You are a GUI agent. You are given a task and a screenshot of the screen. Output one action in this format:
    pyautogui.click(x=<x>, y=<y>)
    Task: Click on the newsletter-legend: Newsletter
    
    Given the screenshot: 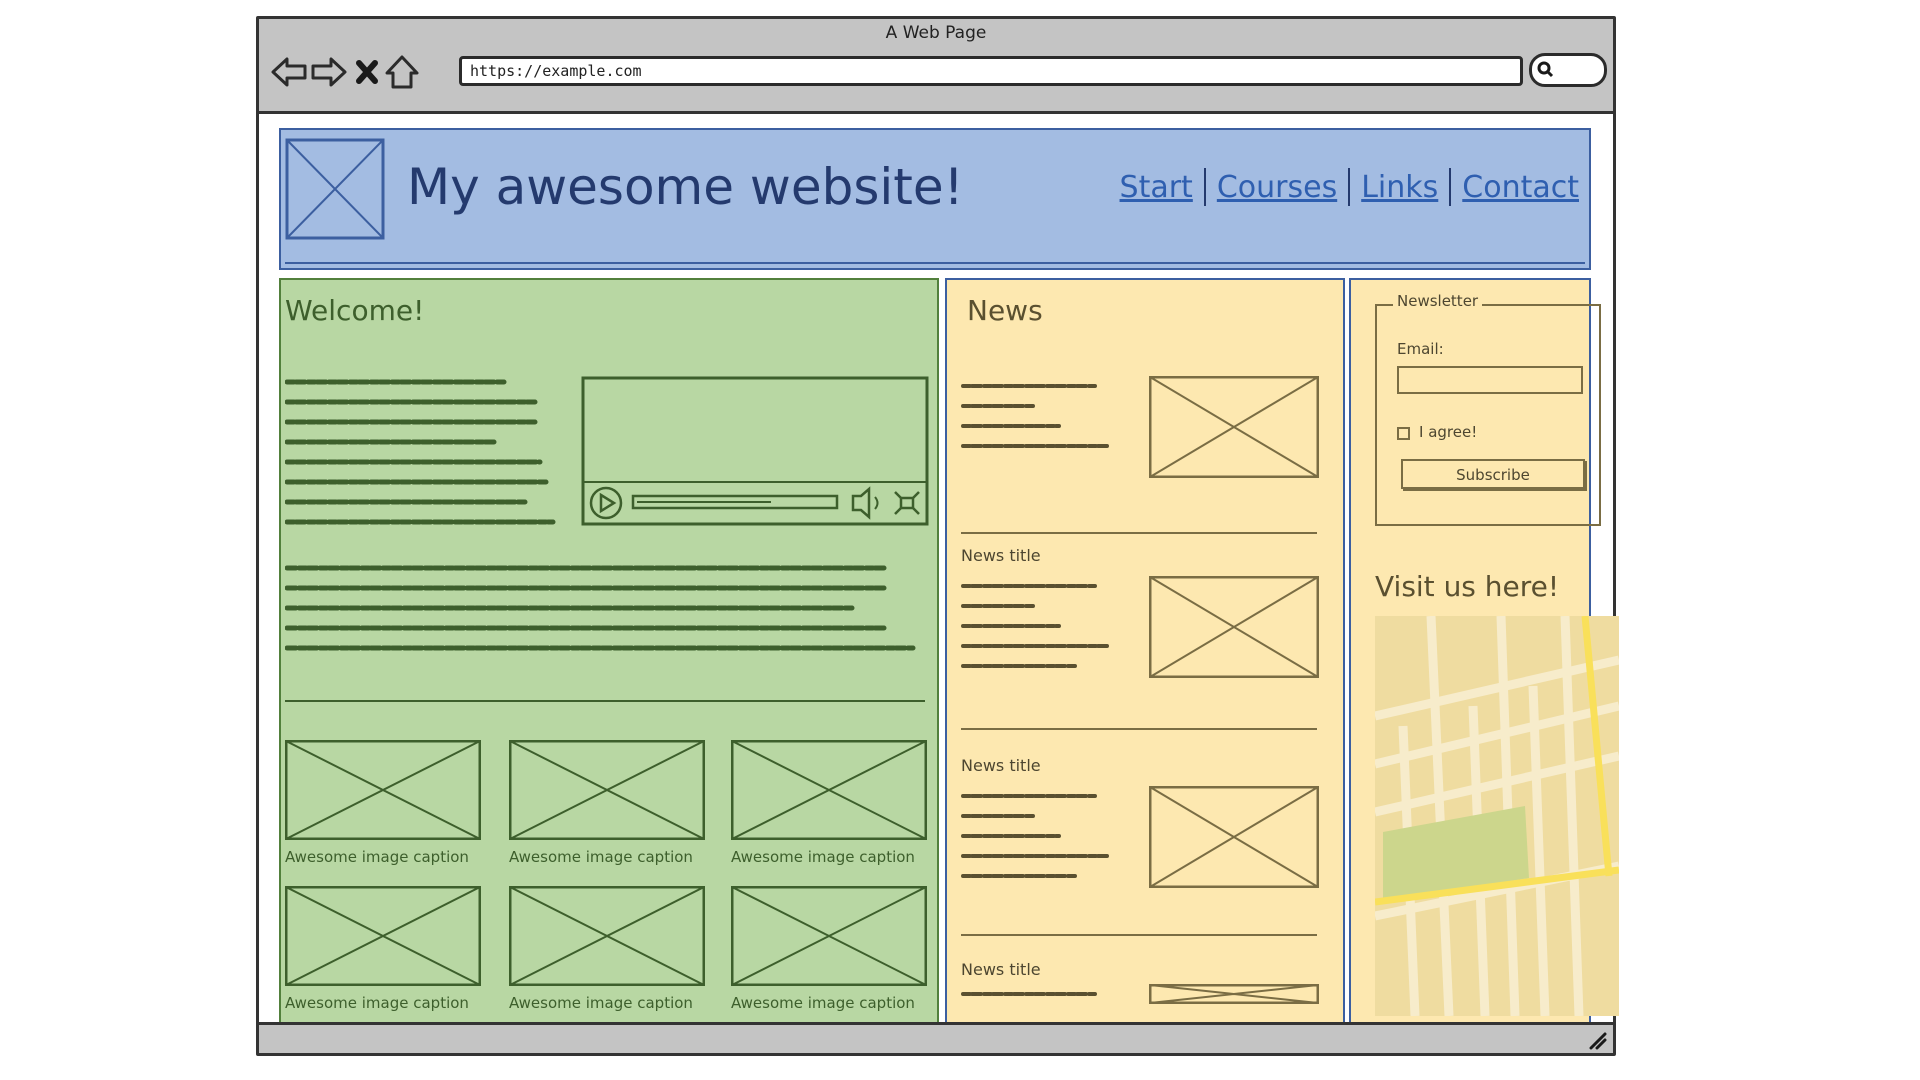 What is the action you would take?
    pyautogui.click(x=1438, y=301)
    